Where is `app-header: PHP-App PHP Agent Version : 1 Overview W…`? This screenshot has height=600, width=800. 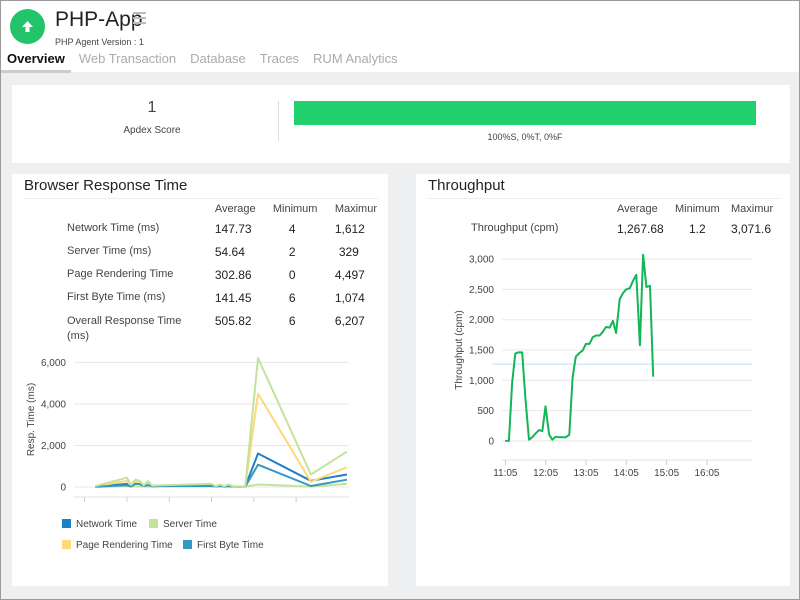
app-header: PHP-App PHP Agent Version : 1 Overview W… is located at coordinates (400, 37).